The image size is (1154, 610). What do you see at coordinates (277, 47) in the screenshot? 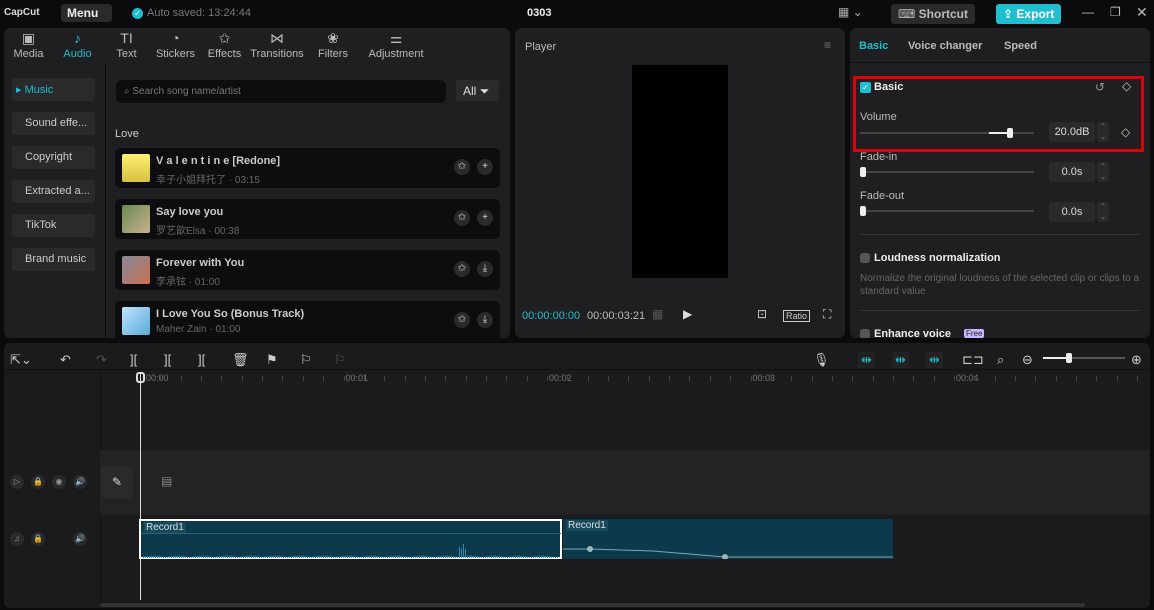
I see `tab-transitions: ⋈ Transitions` at bounding box center [277, 47].